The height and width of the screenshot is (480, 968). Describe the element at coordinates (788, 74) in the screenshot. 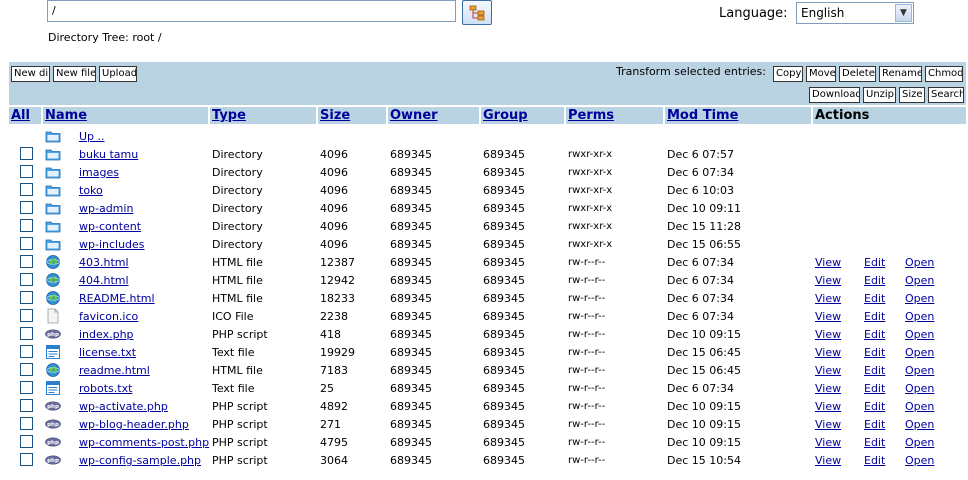

I see `copy-button: Copy` at that location.